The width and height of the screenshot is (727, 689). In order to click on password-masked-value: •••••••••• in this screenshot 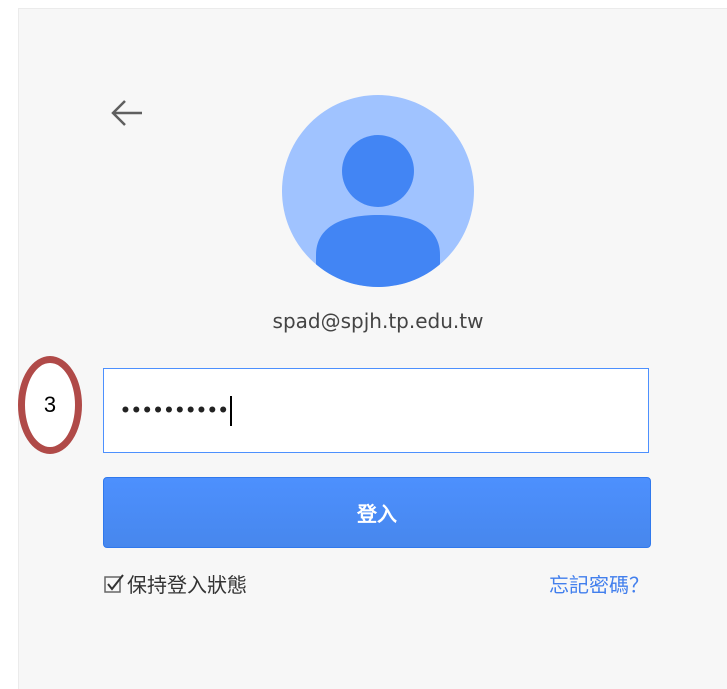, I will do `click(174, 410)`.